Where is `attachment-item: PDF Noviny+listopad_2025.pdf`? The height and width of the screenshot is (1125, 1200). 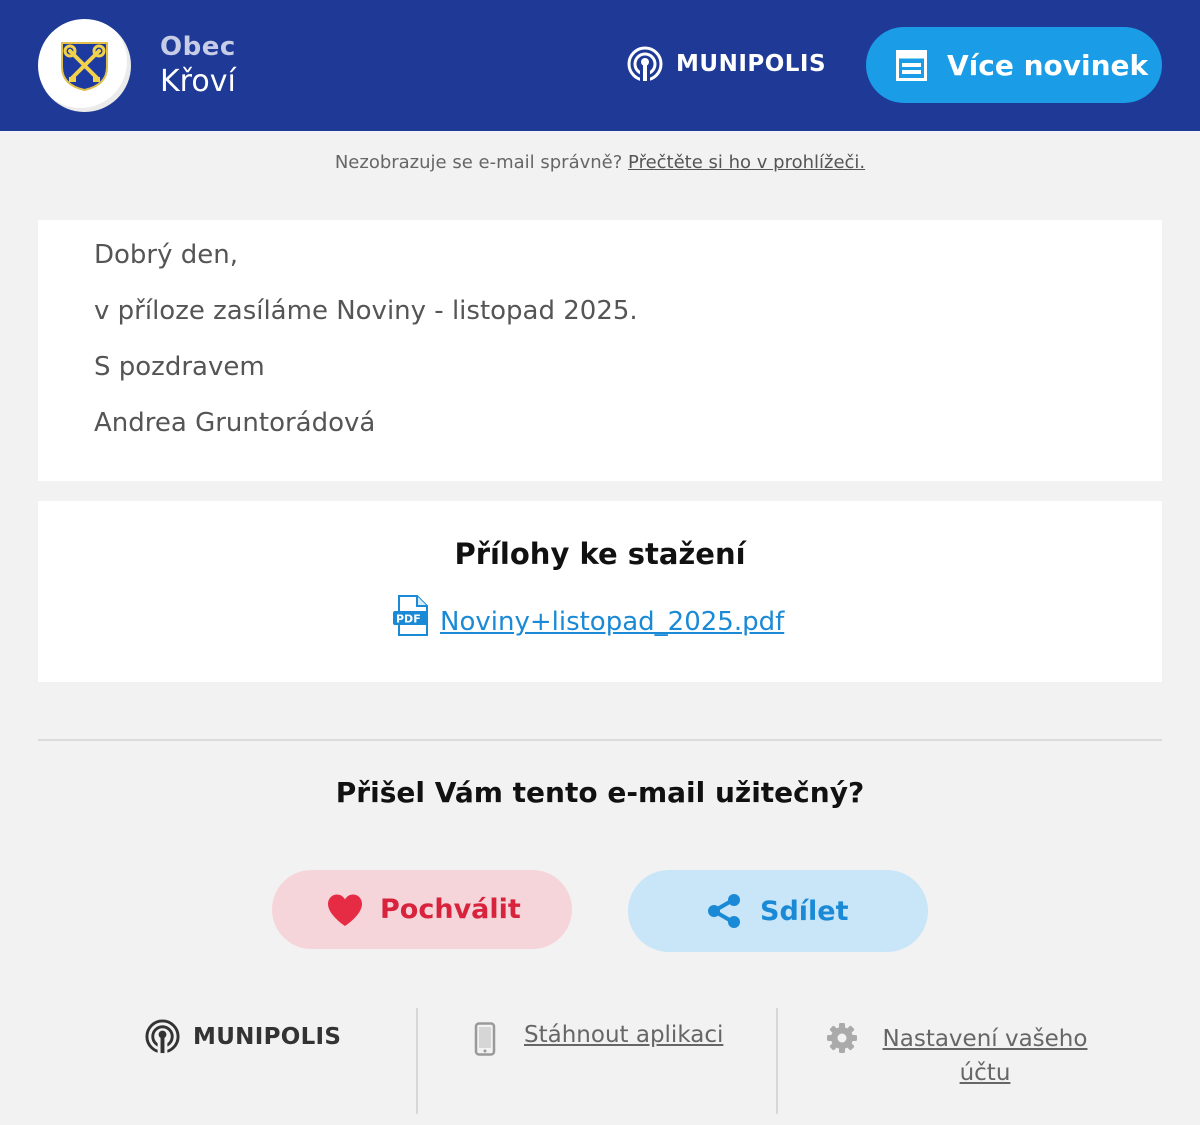 attachment-item: PDF Noviny+listopad_2025.pdf is located at coordinates (588, 616).